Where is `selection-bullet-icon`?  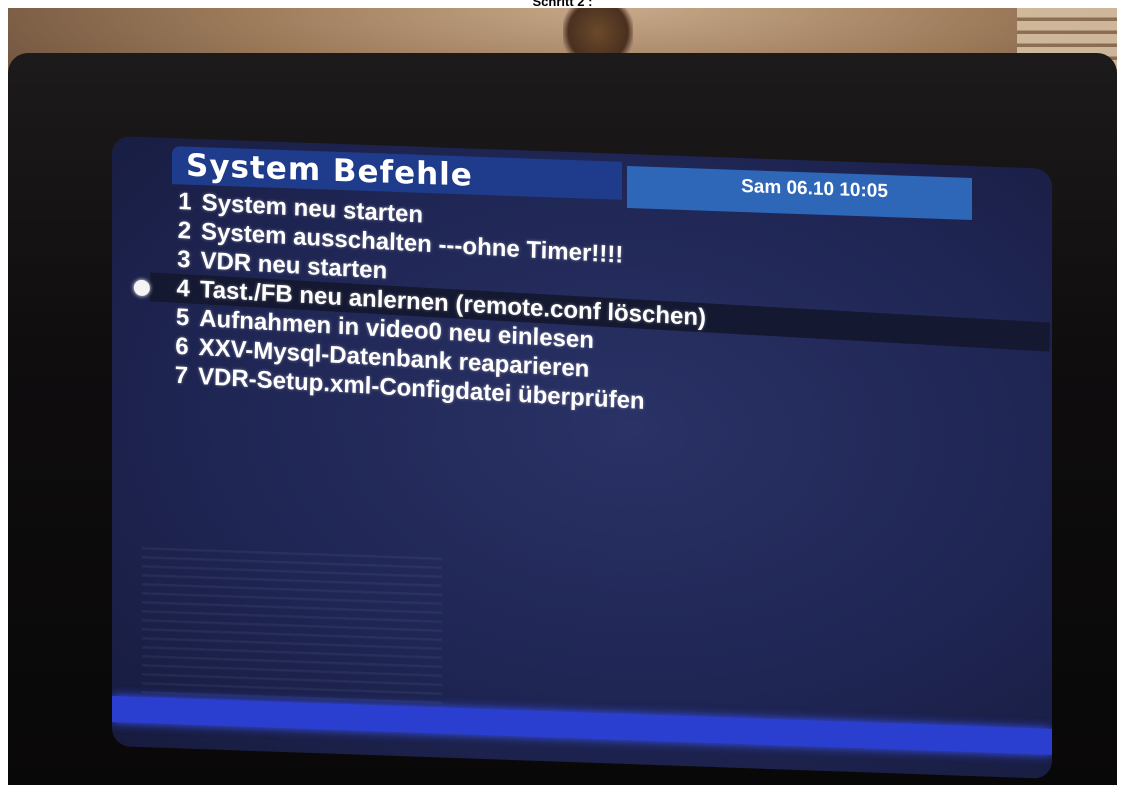 selection-bullet-icon is located at coordinates (142, 288).